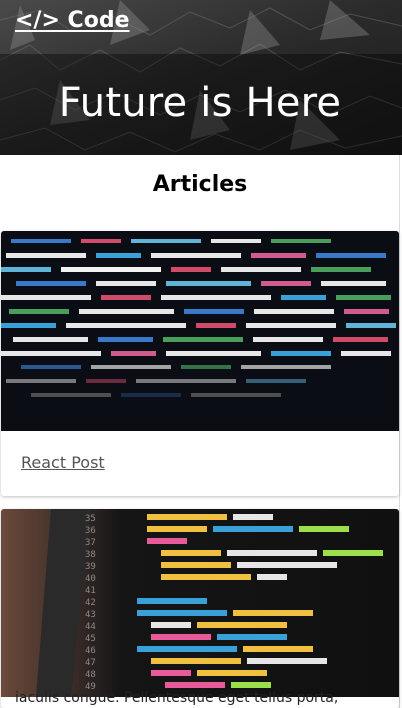 The height and width of the screenshot is (708, 402). I want to click on svg-text: 37, so click(90, 543).